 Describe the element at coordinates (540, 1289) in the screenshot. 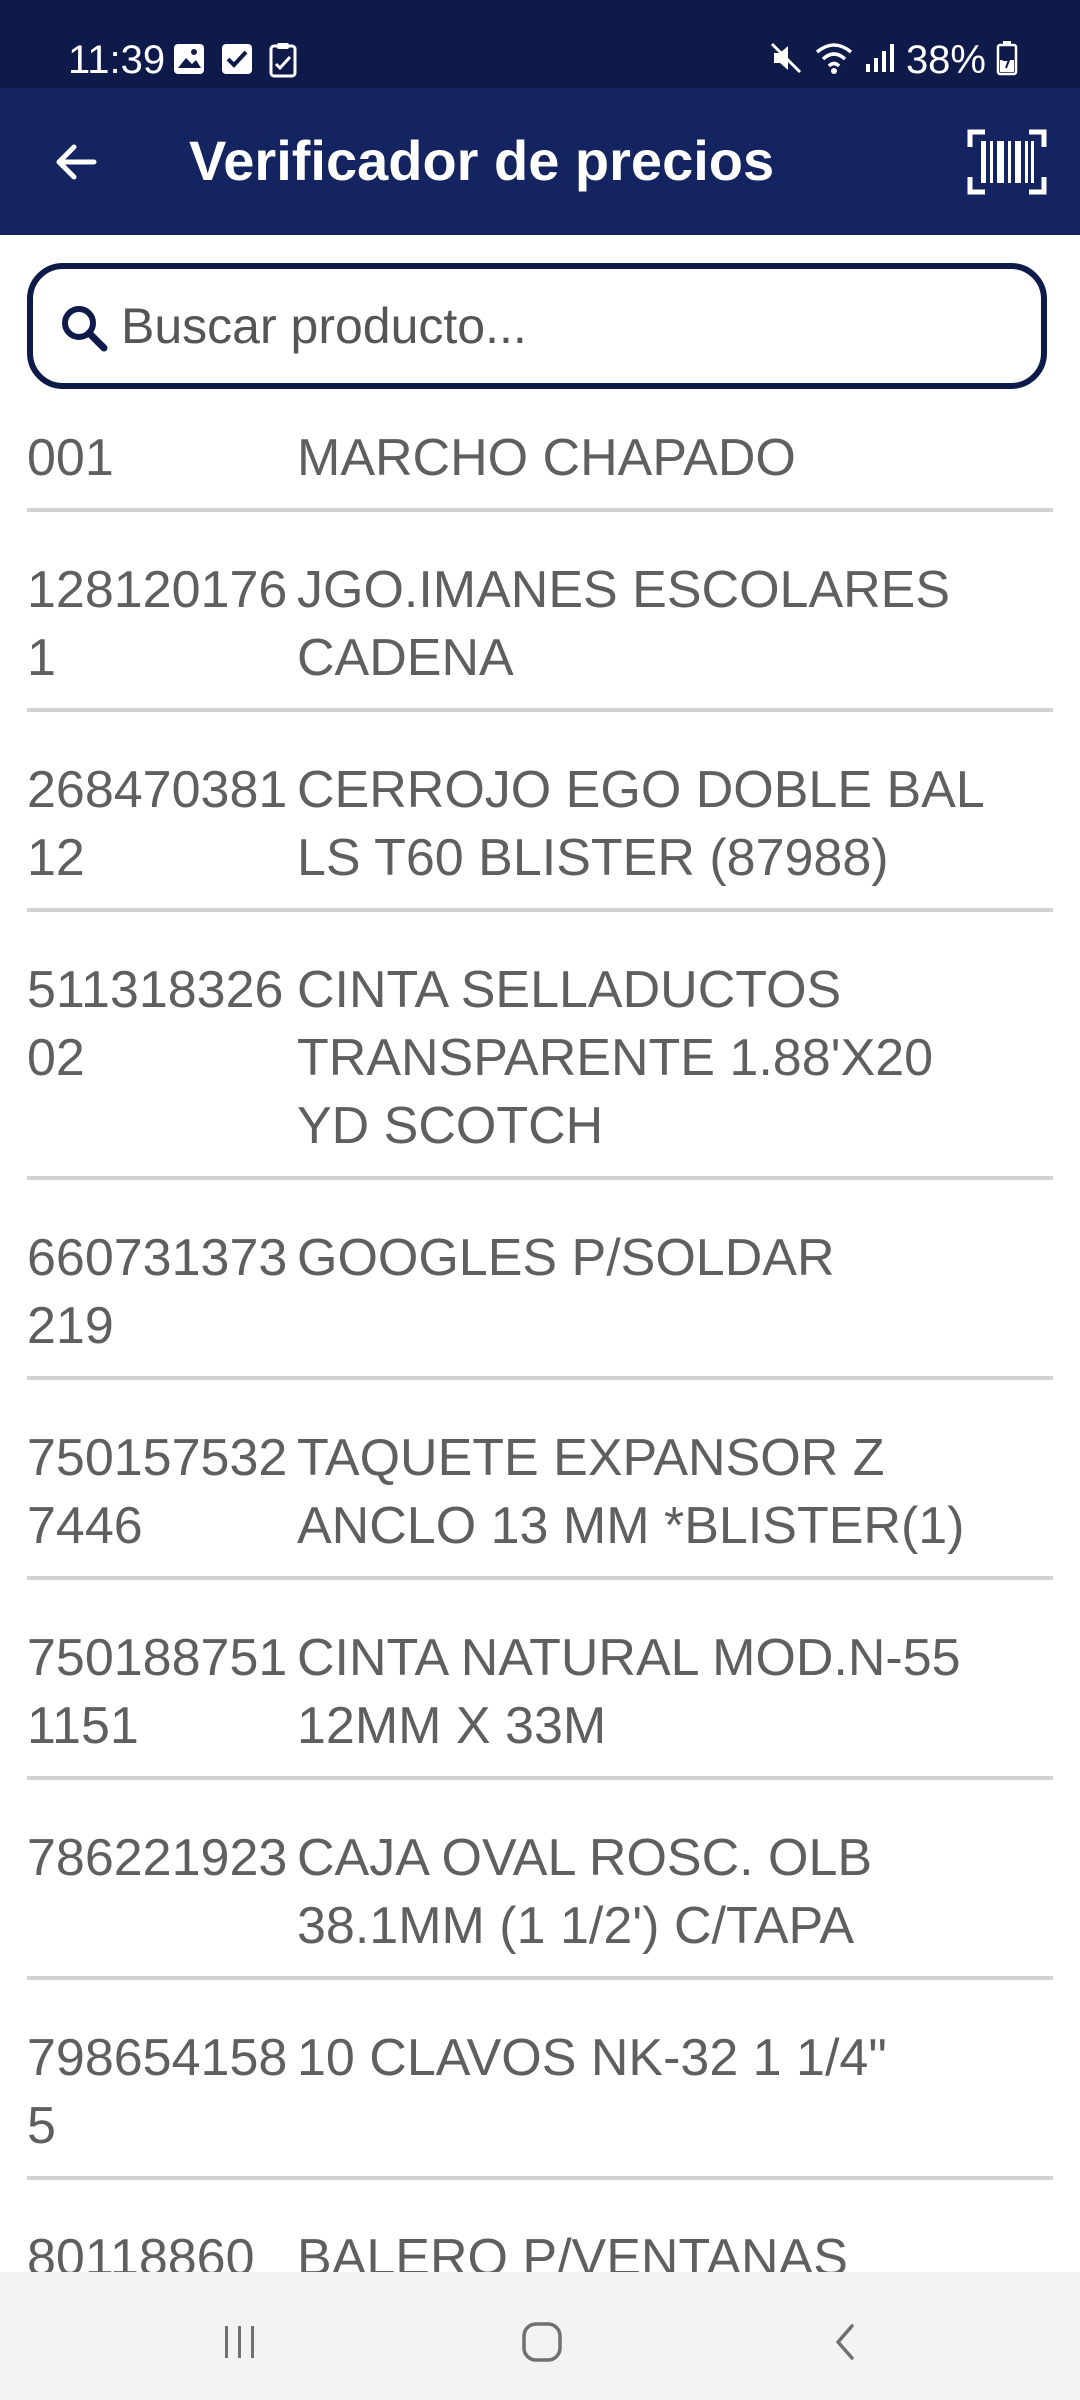

I see `product-row: 660731373219 GOOGLES P/SOLDAR` at that location.